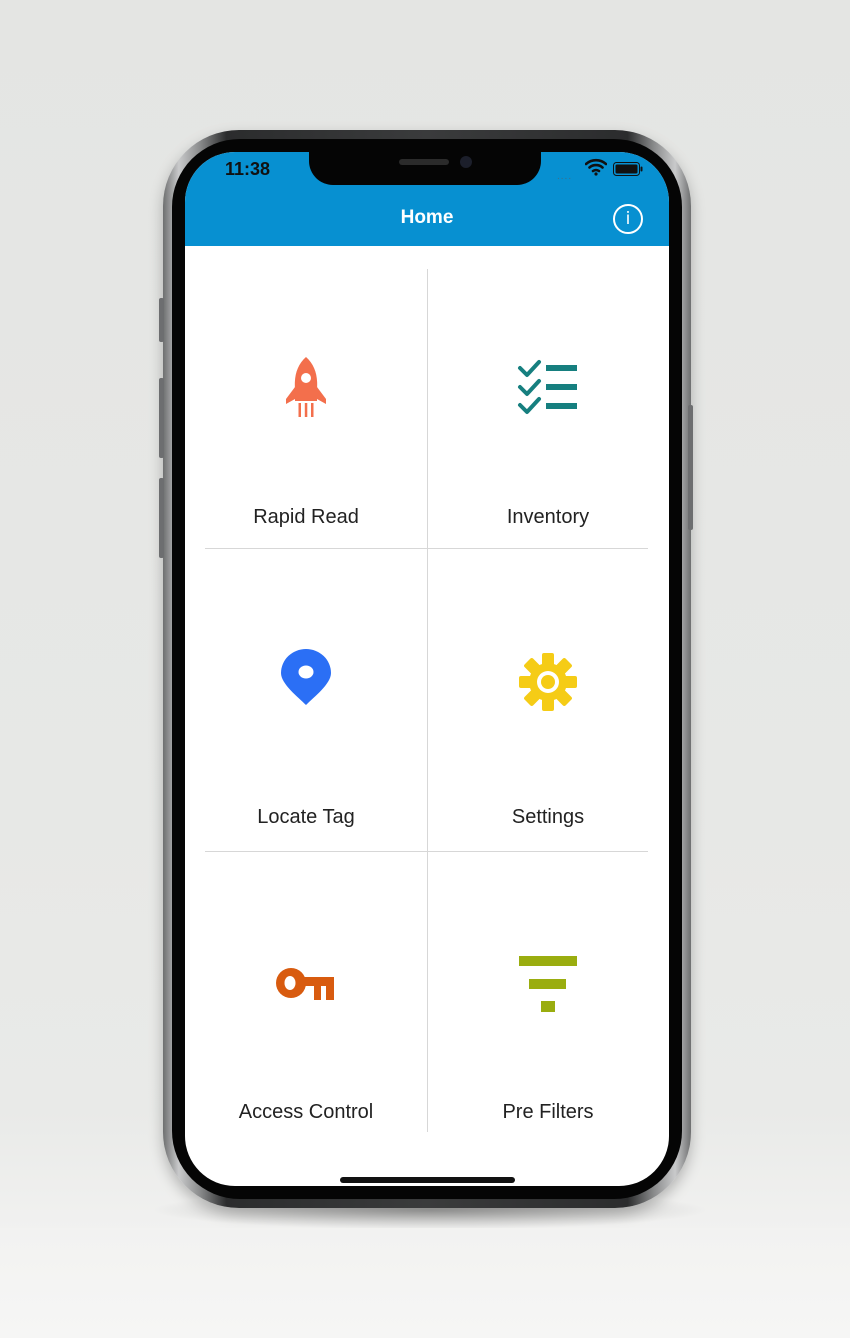 Image resolution: width=850 pixels, height=1338 pixels. Describe the element at coordinates (628, 219) in the screenshot. I see `info-button: i` at that location.